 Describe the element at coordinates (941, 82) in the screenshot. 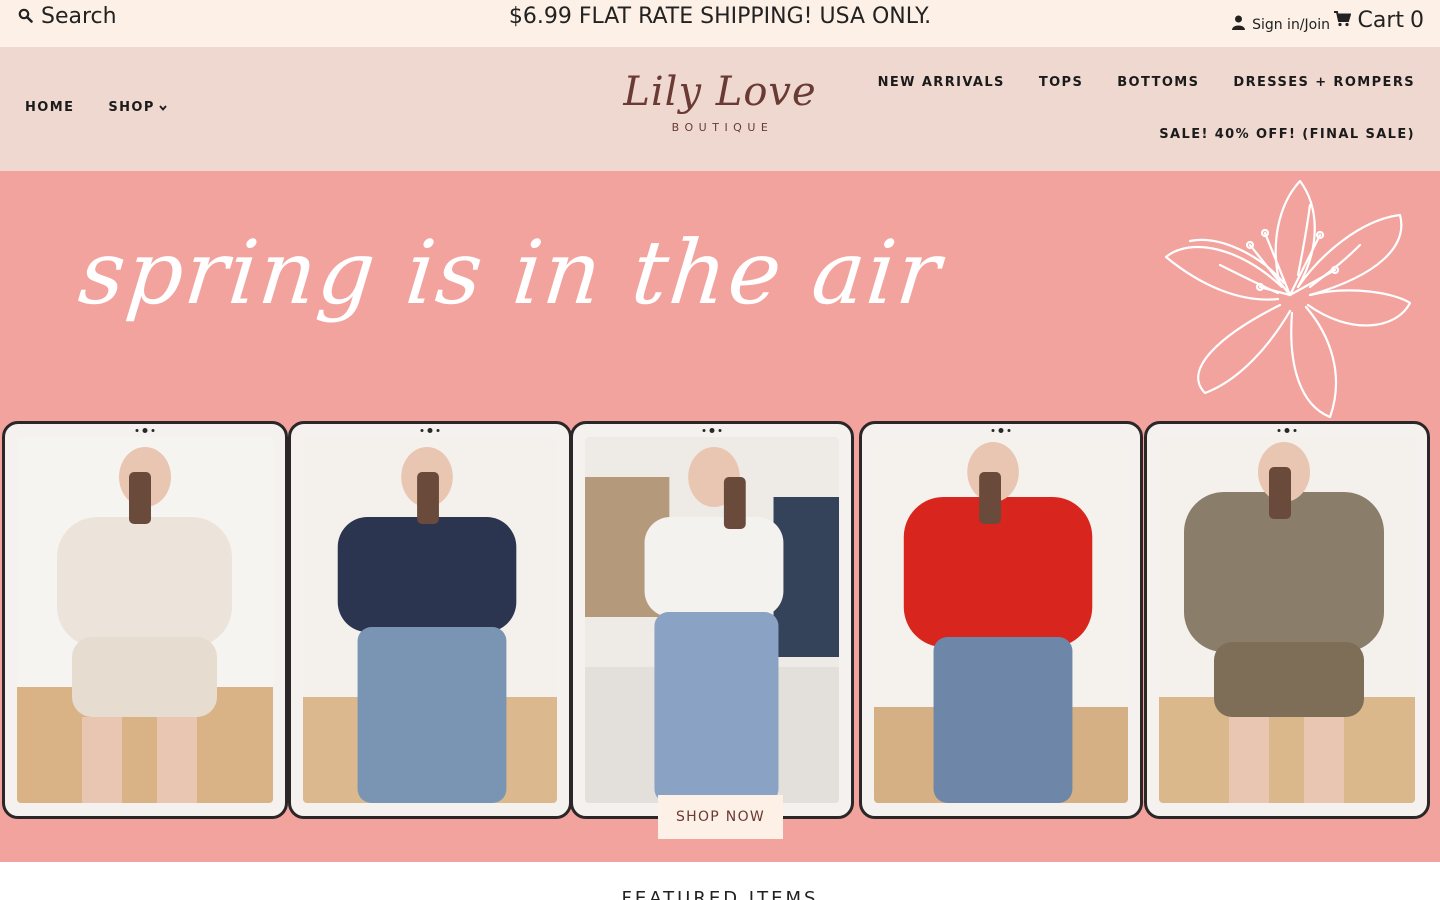

I see `nav-new-arrivals: NEW ARRIVALS` at that location.